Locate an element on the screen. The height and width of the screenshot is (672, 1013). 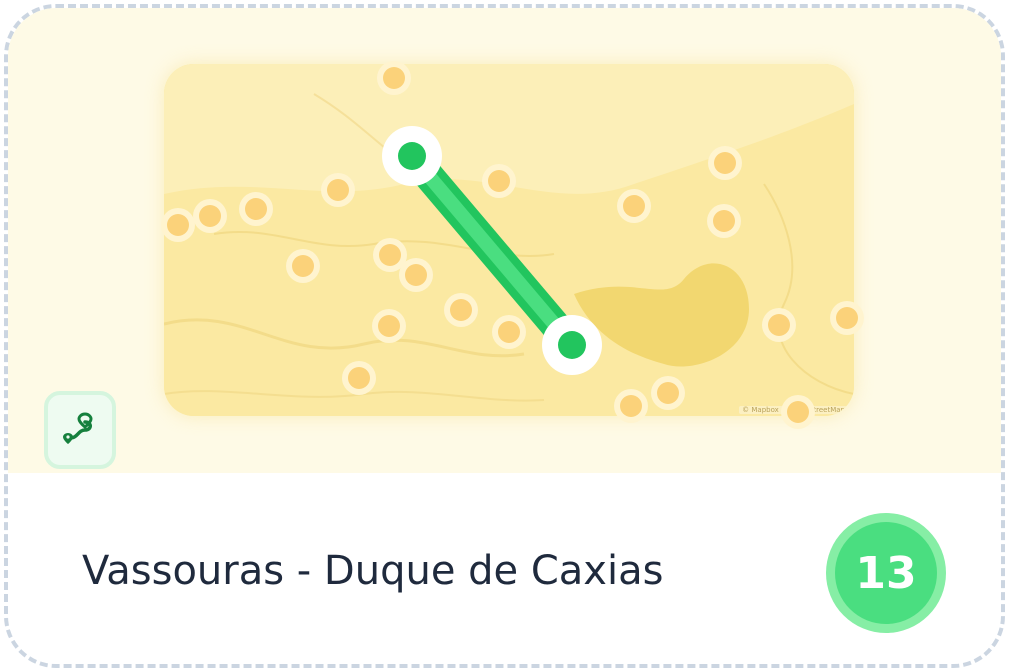
count-badge: 13 is located at coordinates (886, 573).